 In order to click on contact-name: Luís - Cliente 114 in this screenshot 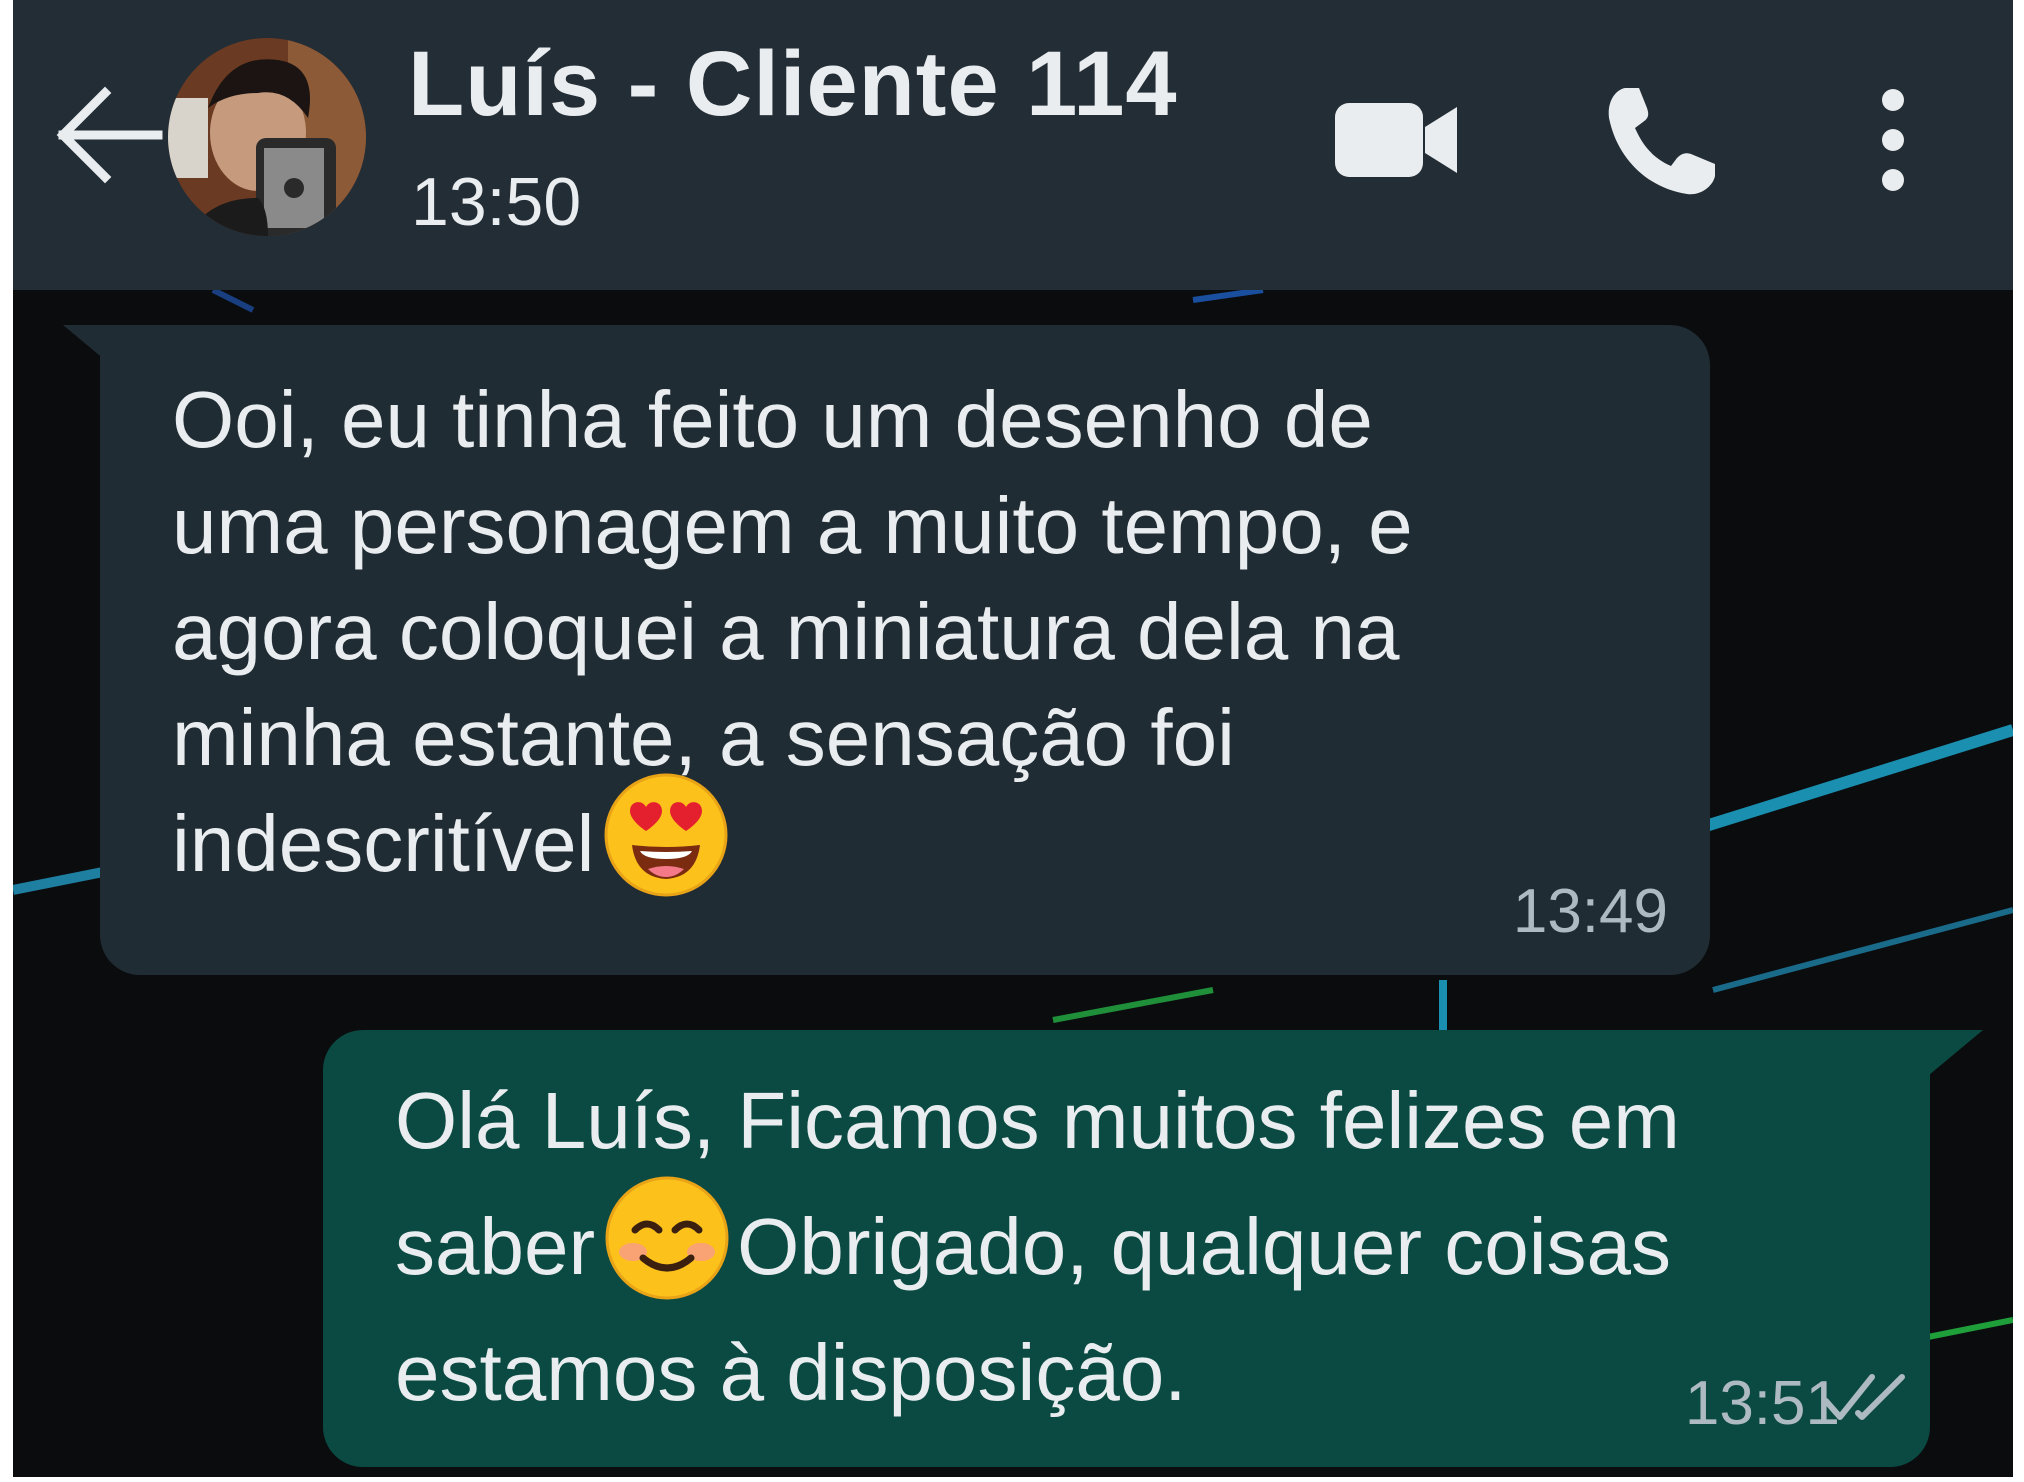, I will do `click(793, 84)`.